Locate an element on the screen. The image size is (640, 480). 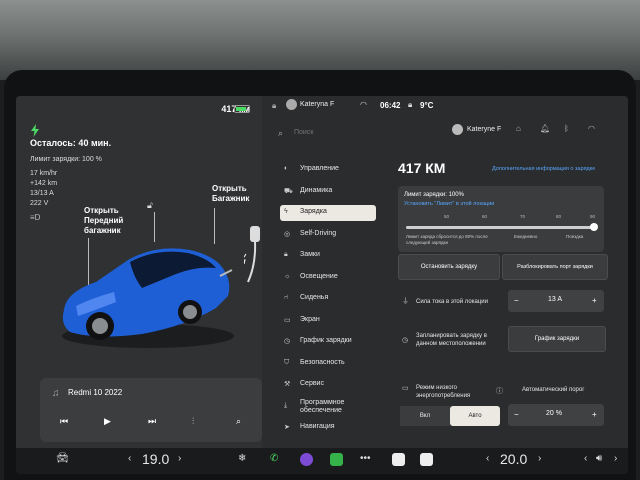
shield-icon: ⛉ is located at coordinates (287, 362).